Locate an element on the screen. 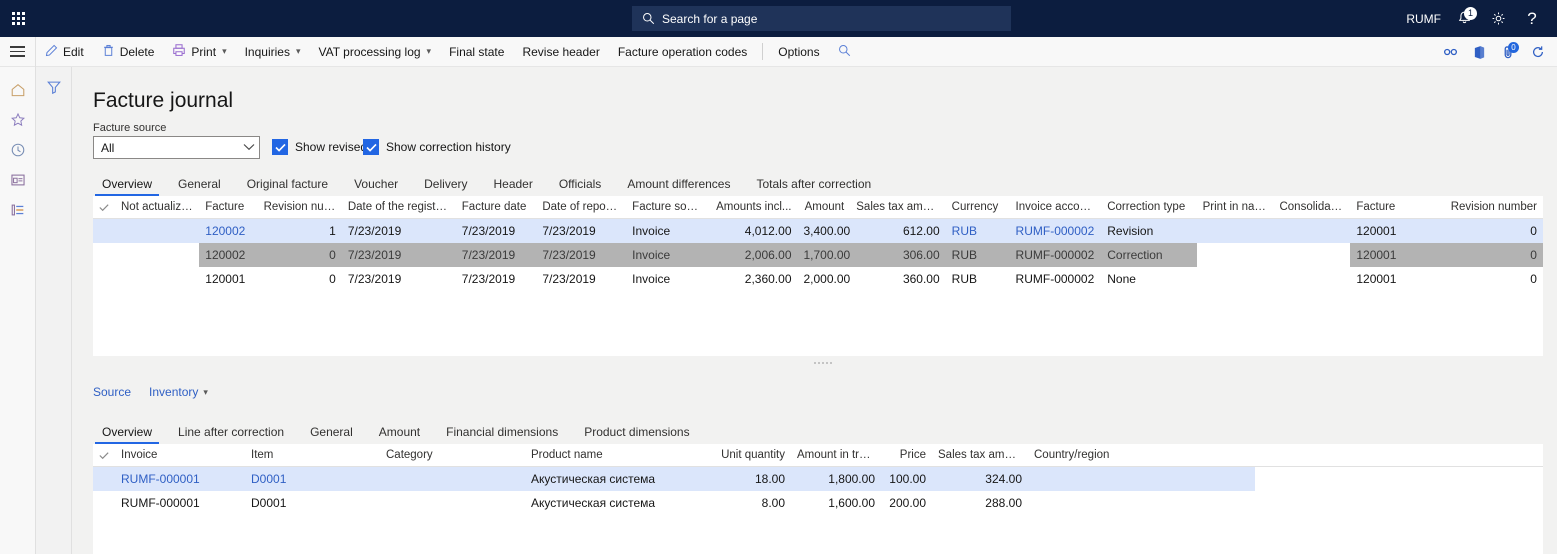  tab-totals-after-correction: Totals after correction is located at coordinates (813, 186).